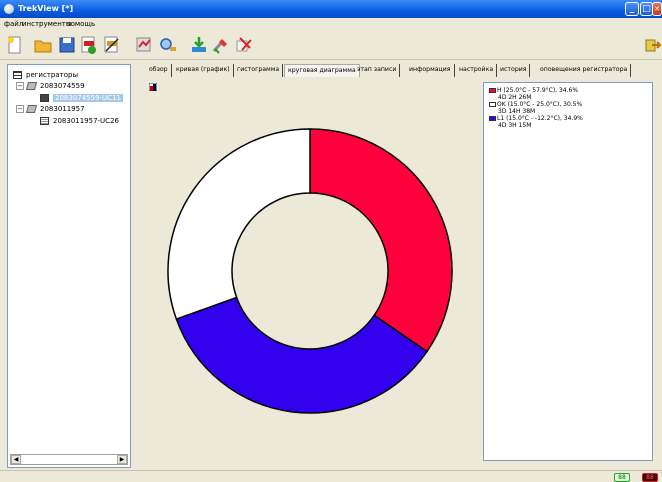  What do you see at coordinates (89, 45) in the screenshot?
I see `export-pdf-icon` at bounding box center [89, 45].